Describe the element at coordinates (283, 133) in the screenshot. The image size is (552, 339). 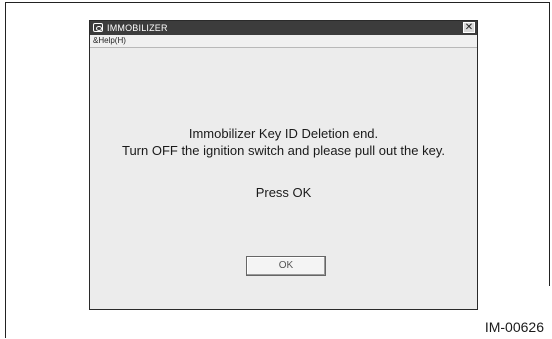
I see `message-line-deletion-end: Immobilizer Key ID Deletion end.` at that location.